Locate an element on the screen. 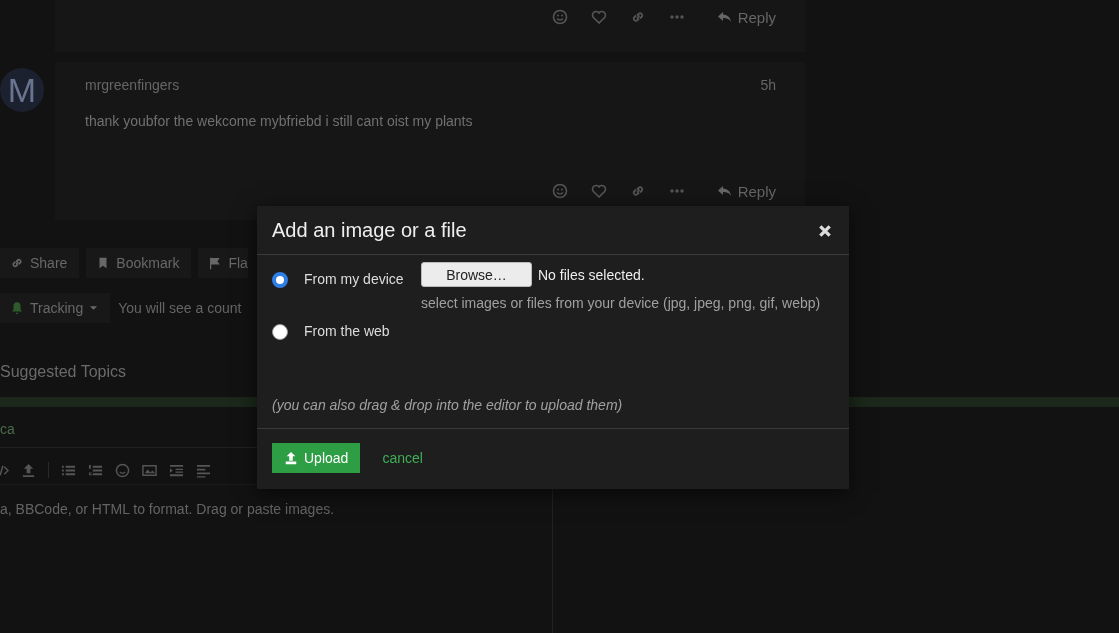  topic-button: Share is located at coordinates (40, 263).